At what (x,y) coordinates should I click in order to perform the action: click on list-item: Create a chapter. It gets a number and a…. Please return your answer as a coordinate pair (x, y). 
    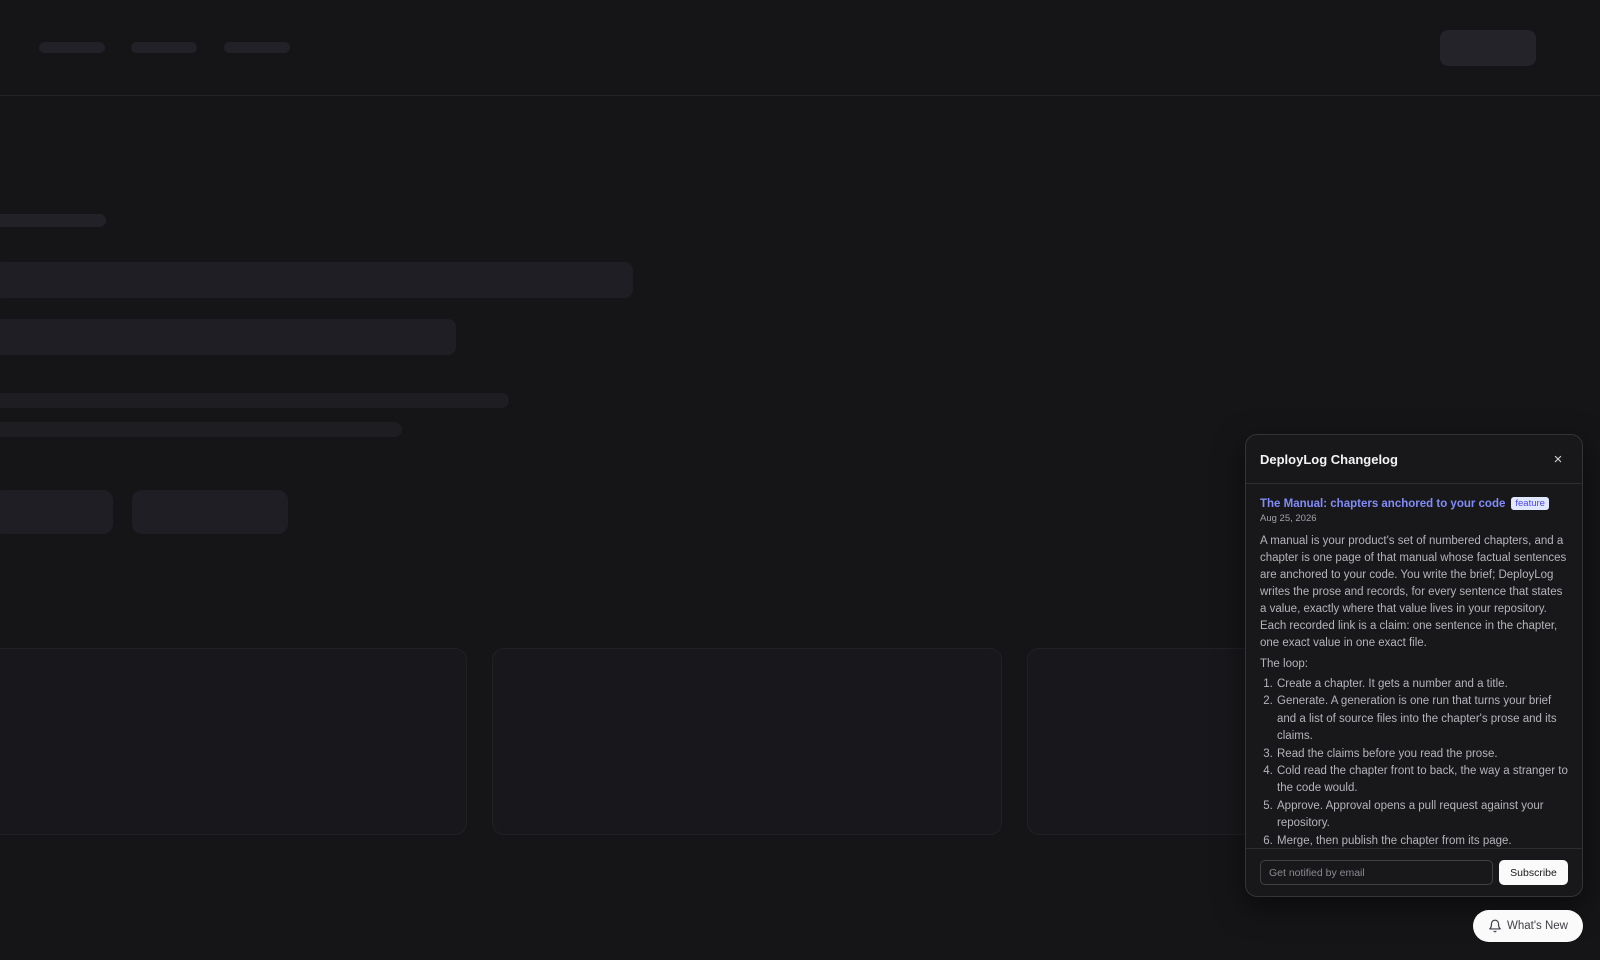
    Looking at the image, I should click on (1422, 684).